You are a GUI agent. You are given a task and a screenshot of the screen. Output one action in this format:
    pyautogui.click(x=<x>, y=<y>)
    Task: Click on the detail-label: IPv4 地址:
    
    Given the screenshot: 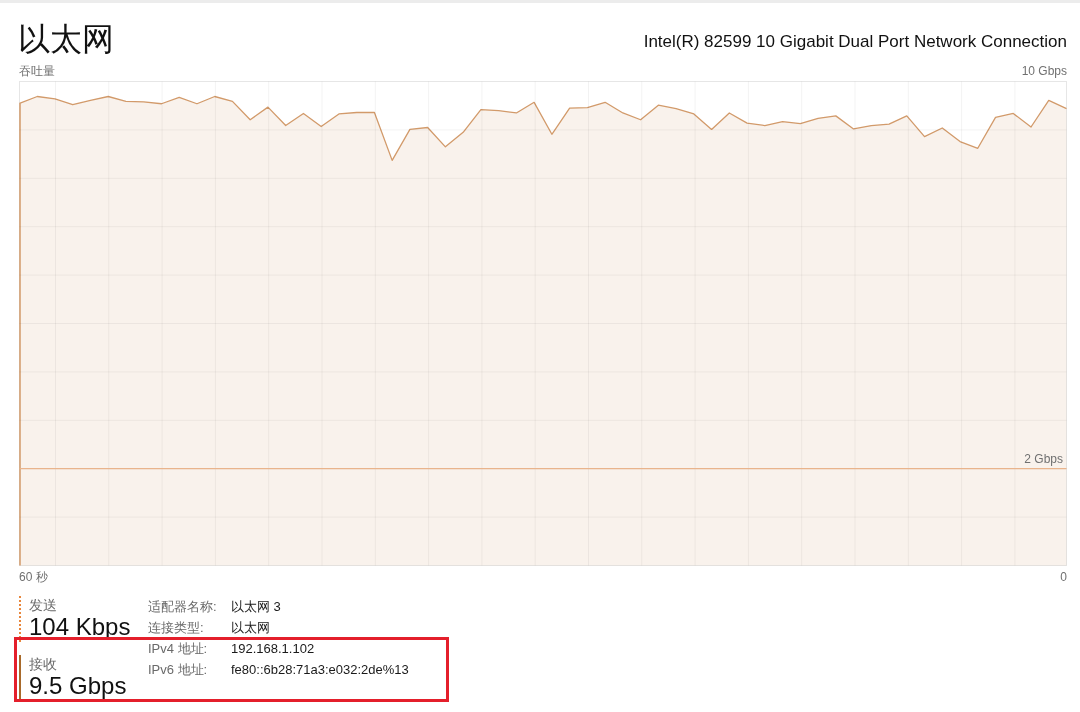 What is the action you would take?
    pyautogui.click(x=178, y=648)
    